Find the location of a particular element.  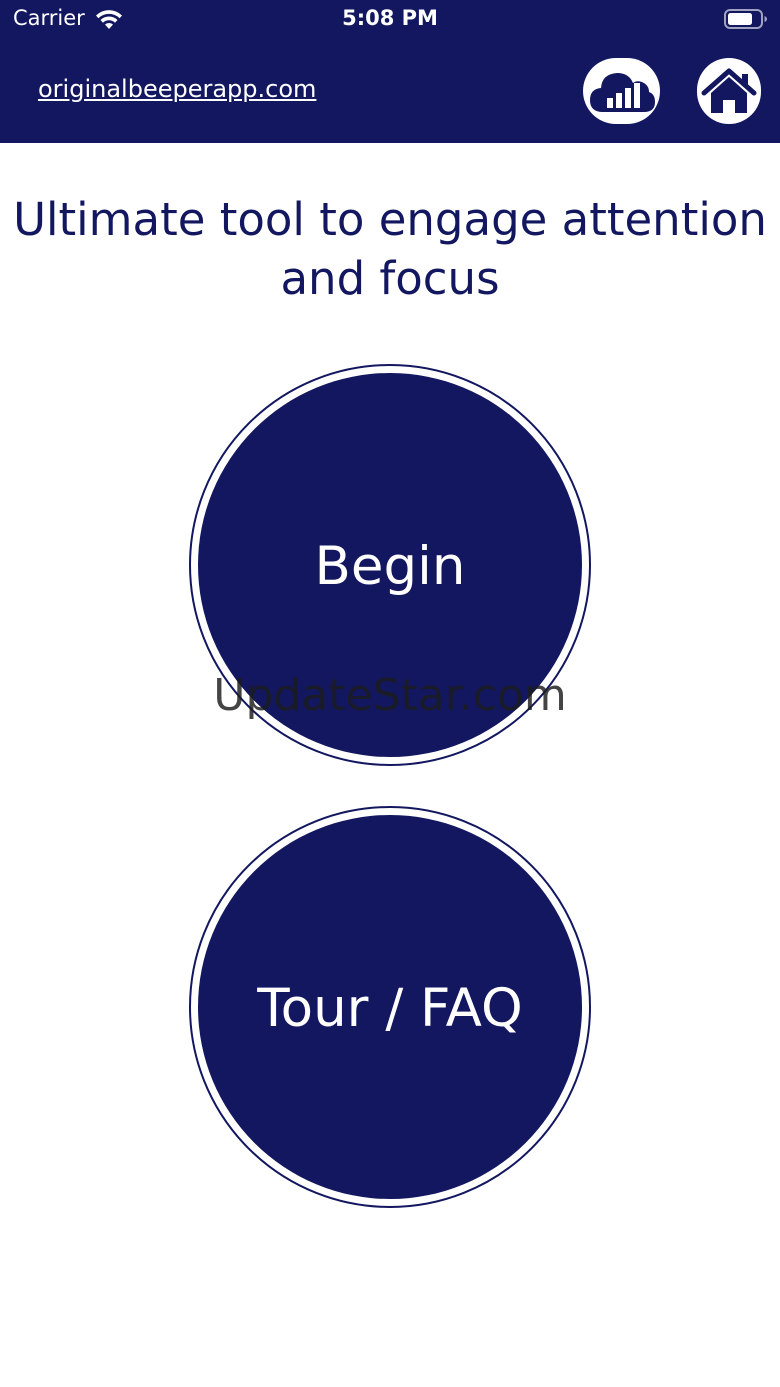

status-time: 5:08 PM is located at coordinates (390, 18).